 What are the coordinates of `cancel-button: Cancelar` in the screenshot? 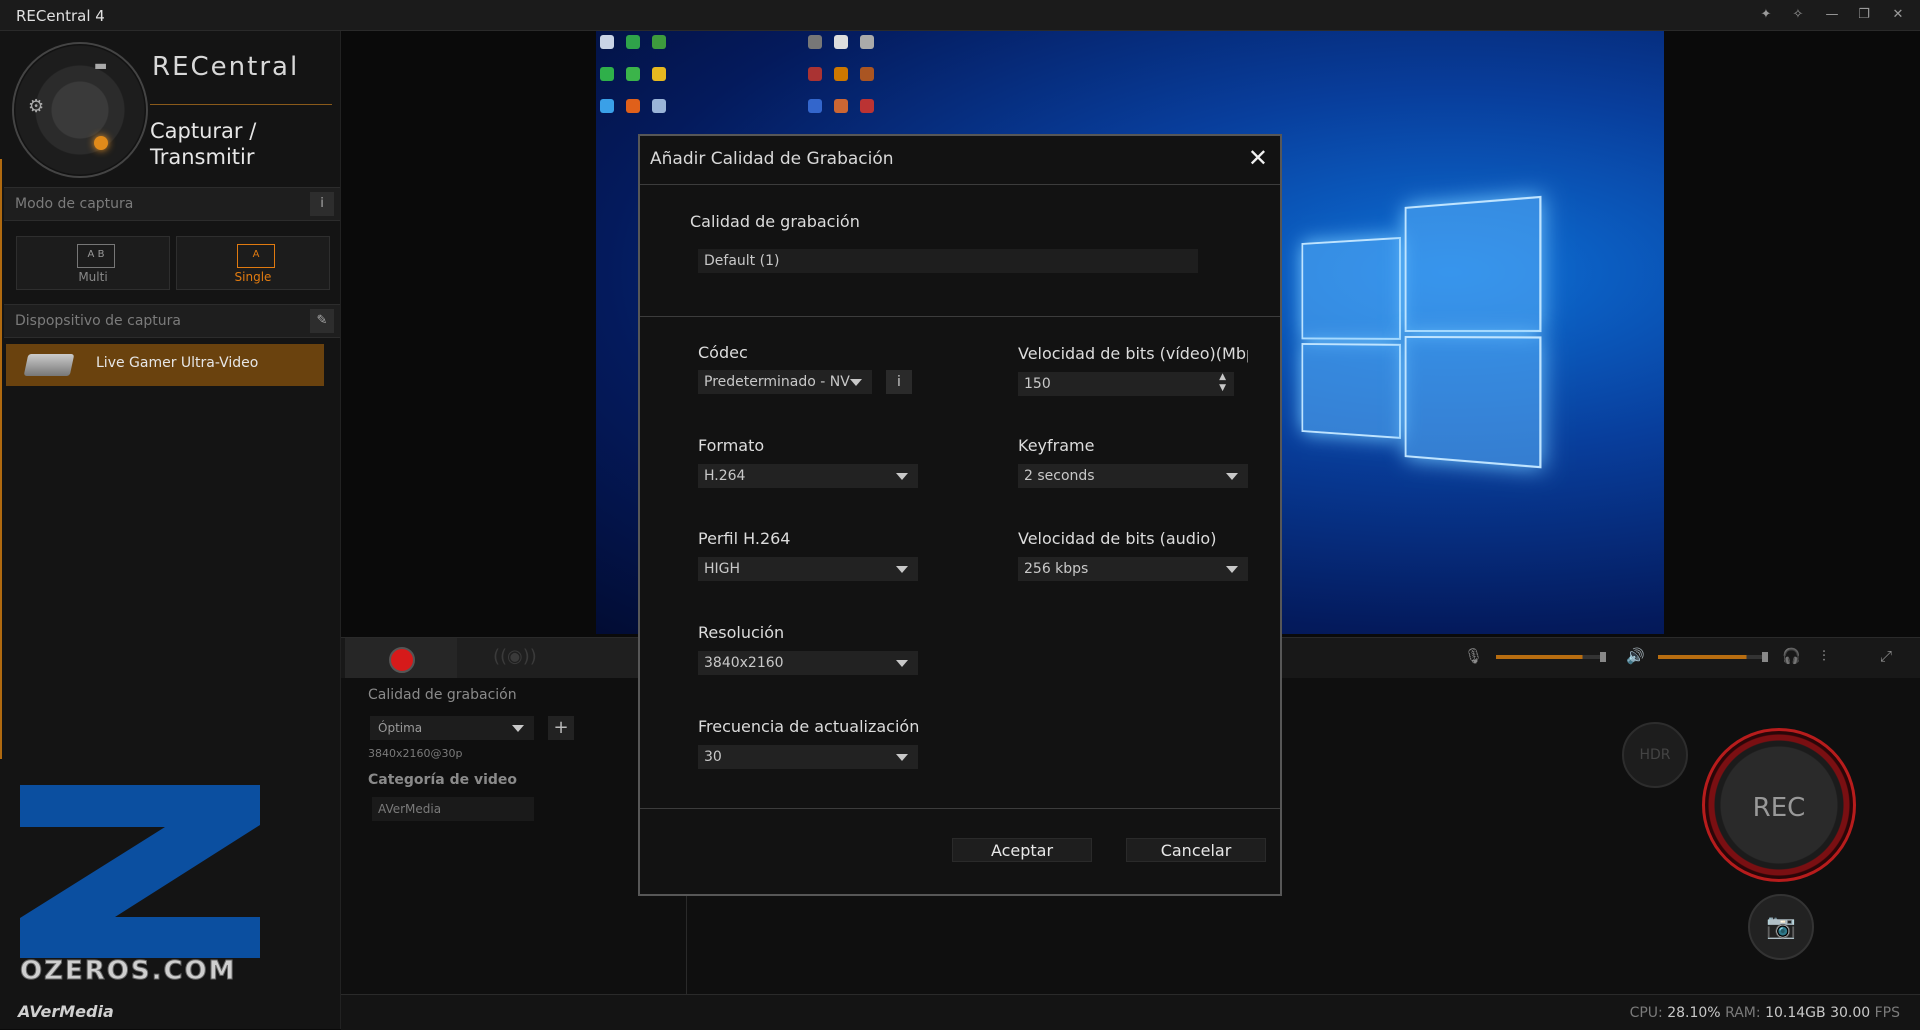 It's located at (1196, 850).